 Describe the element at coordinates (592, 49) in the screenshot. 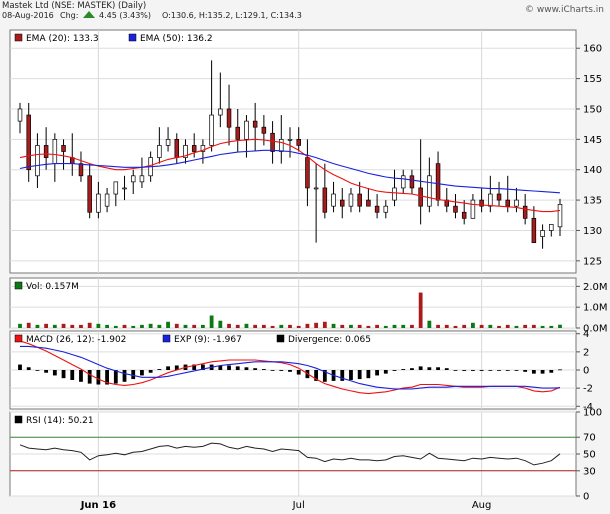

I see `price-y-tick-label: 160` at that location.